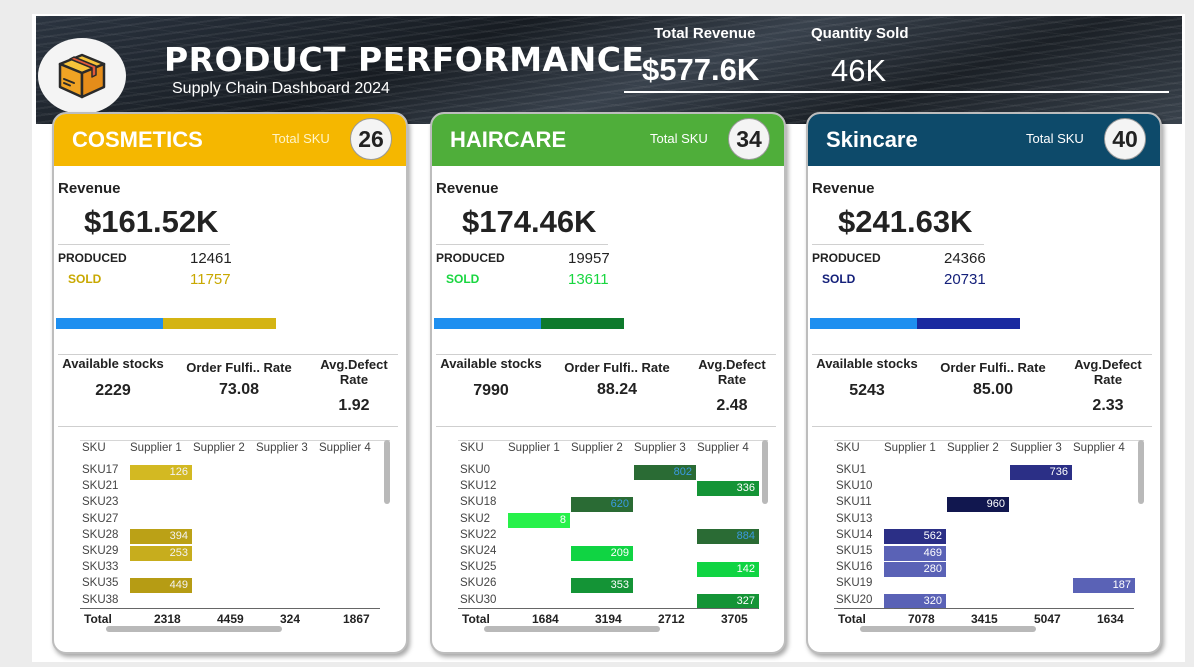 Image resolution: width=1194 pixels, height=667 pixels. What do you see at coordinates (728, 488) in the screenshot?
I see `matrix-cell: 336` at bounding box center [728, 488].